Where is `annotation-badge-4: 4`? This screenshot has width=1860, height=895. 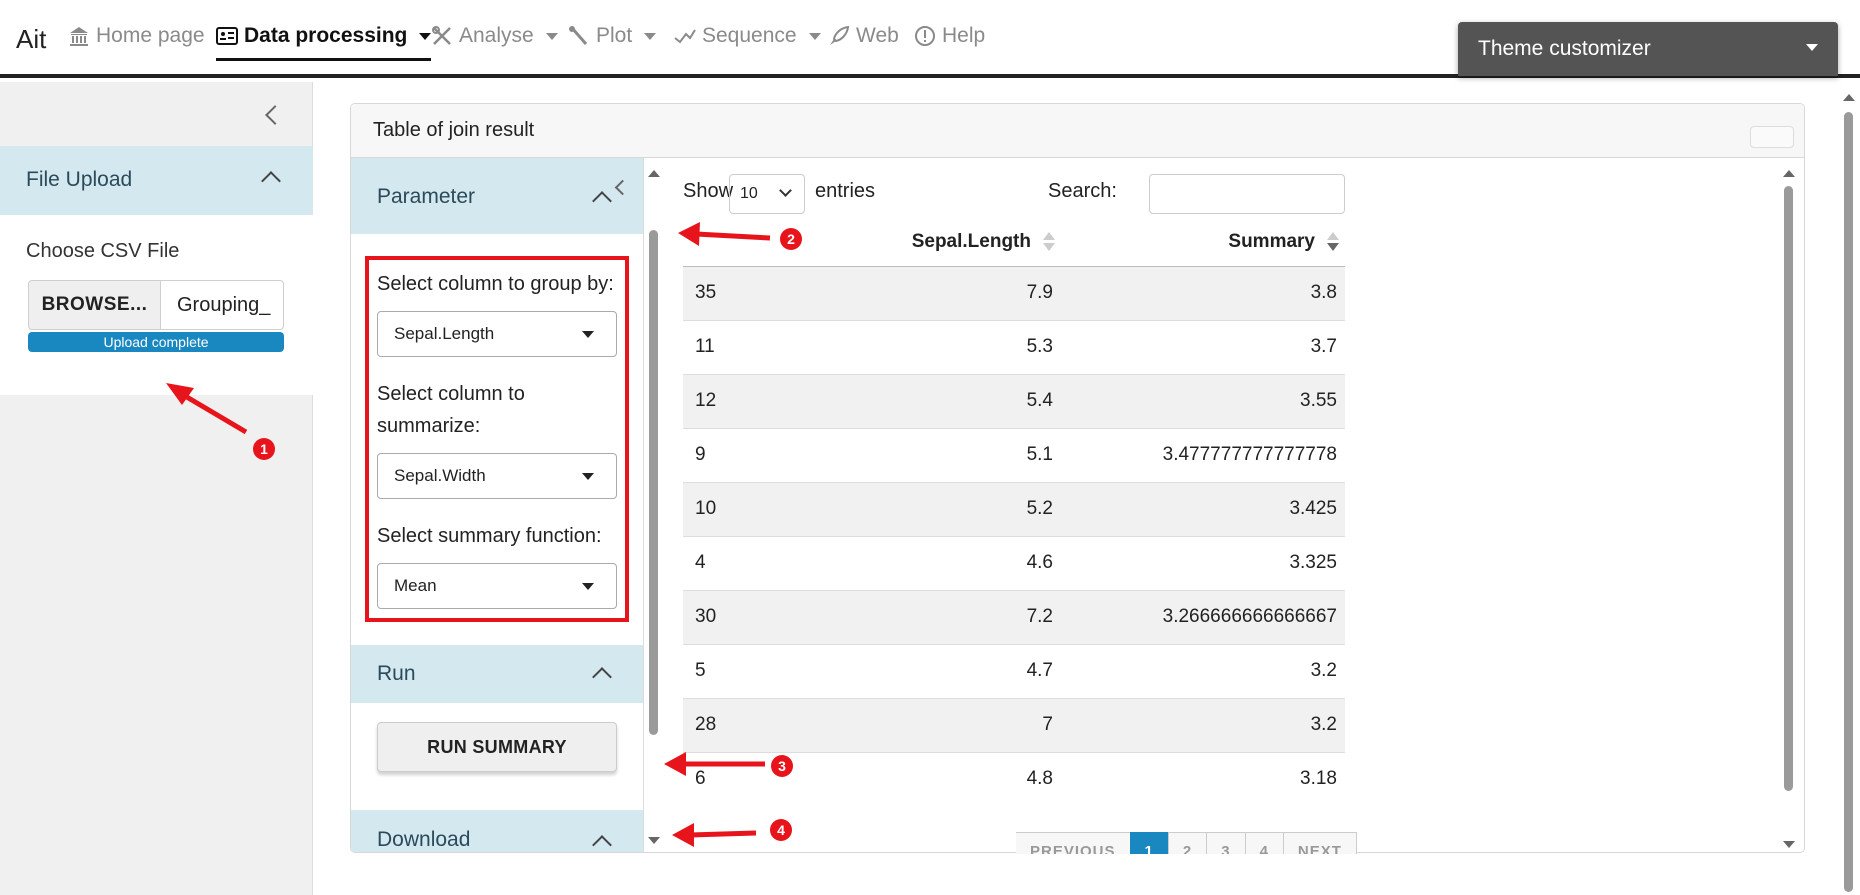
annotation-badge-4: 4 is located at coordinates (781, 830).